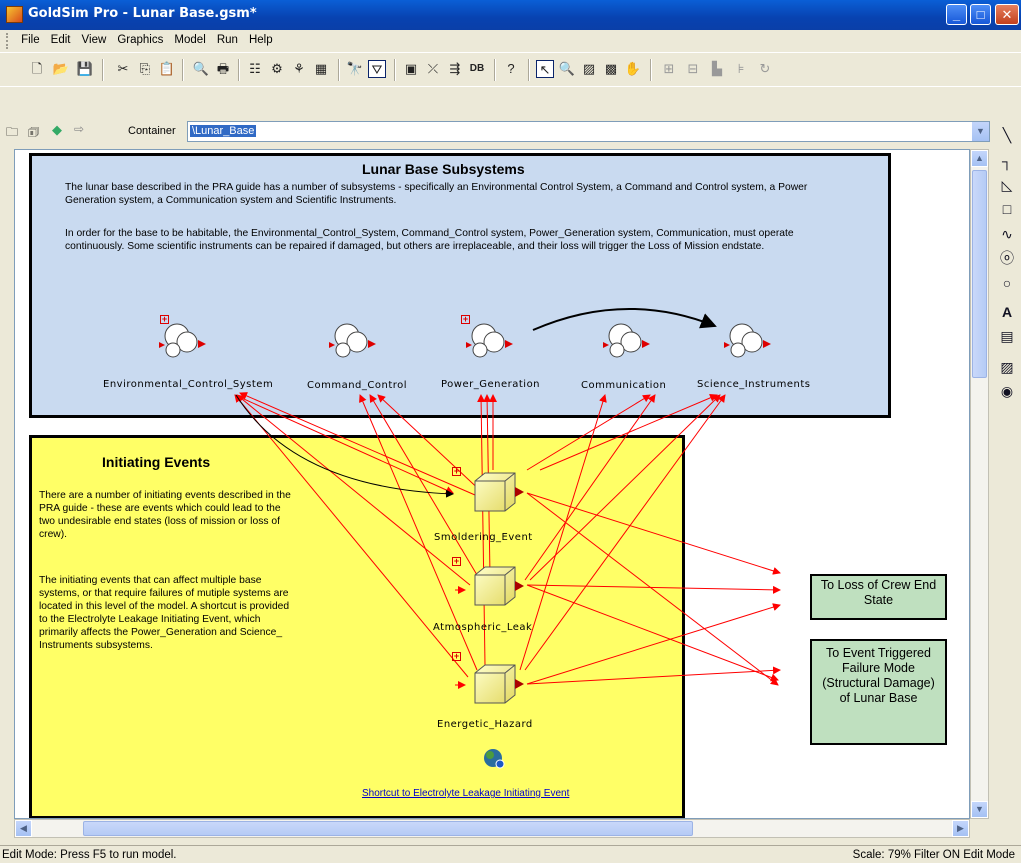 This screenshot has width=1021, height=863. Describe the element at coordinates (878, 597) in the screenshot. I see `end-state-loss-of-crew: To Loss of Crew End State` at that location.